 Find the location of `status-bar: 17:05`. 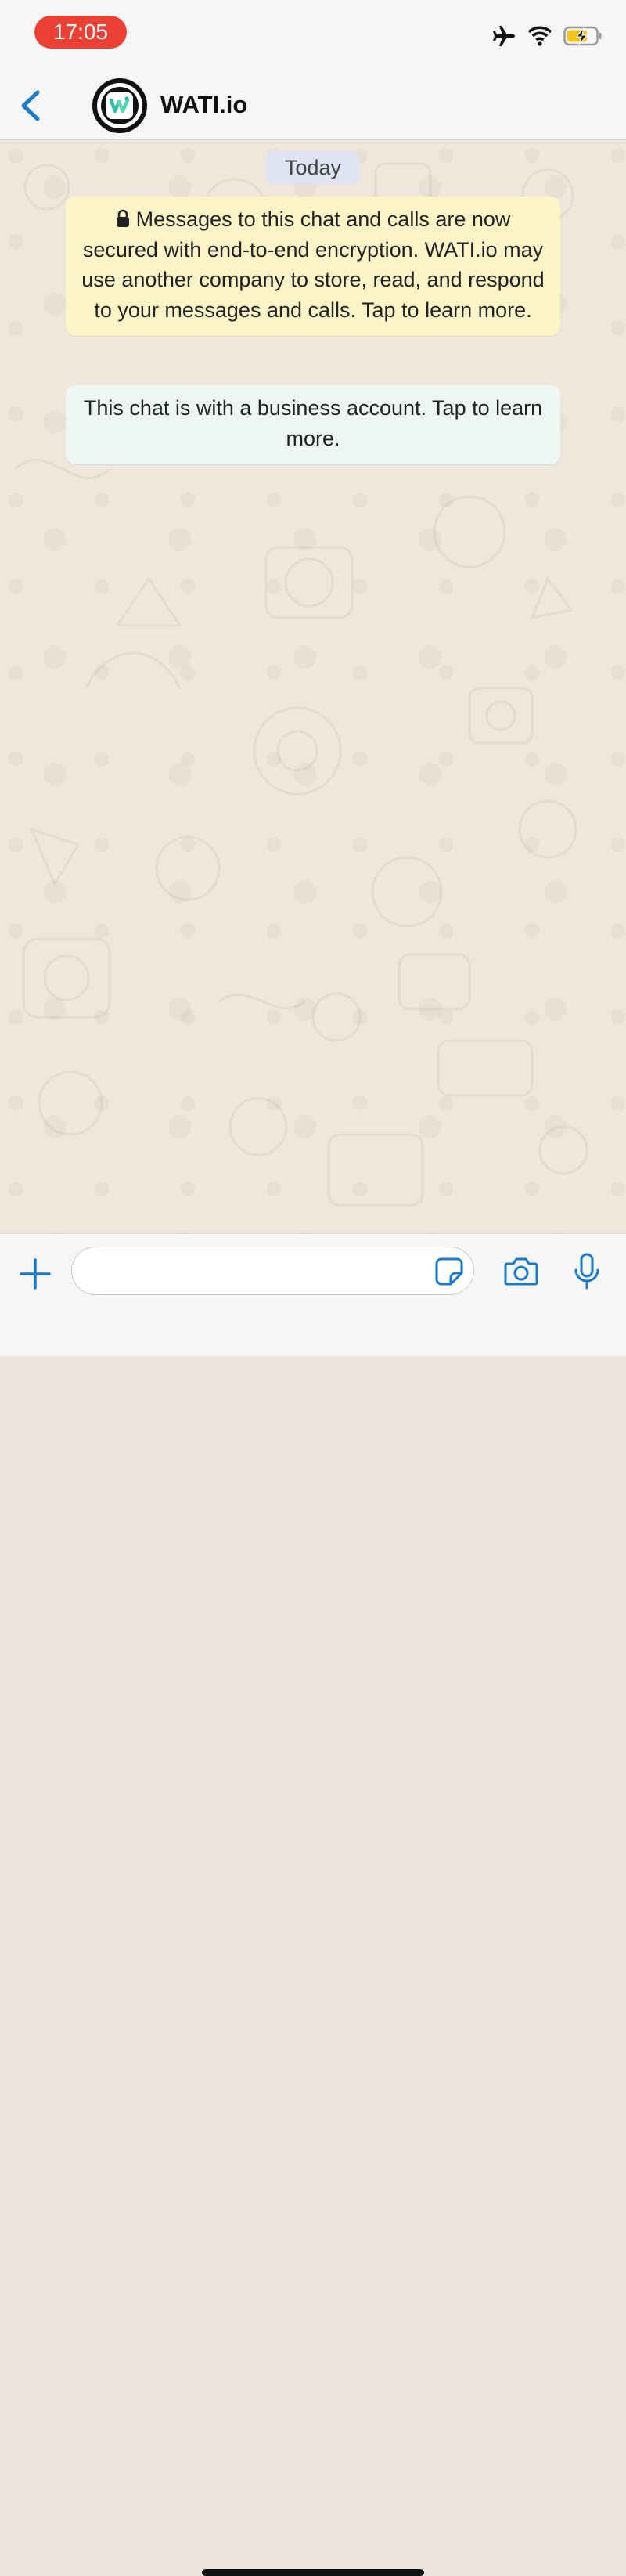

status-bar: 17:05 is located at coordinates (313, 35).